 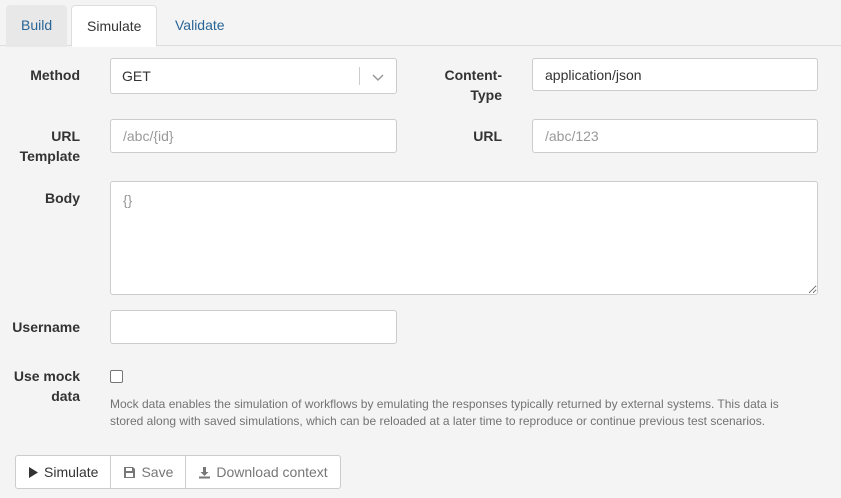 I want to click on url-input, so click(x=675, y=136).